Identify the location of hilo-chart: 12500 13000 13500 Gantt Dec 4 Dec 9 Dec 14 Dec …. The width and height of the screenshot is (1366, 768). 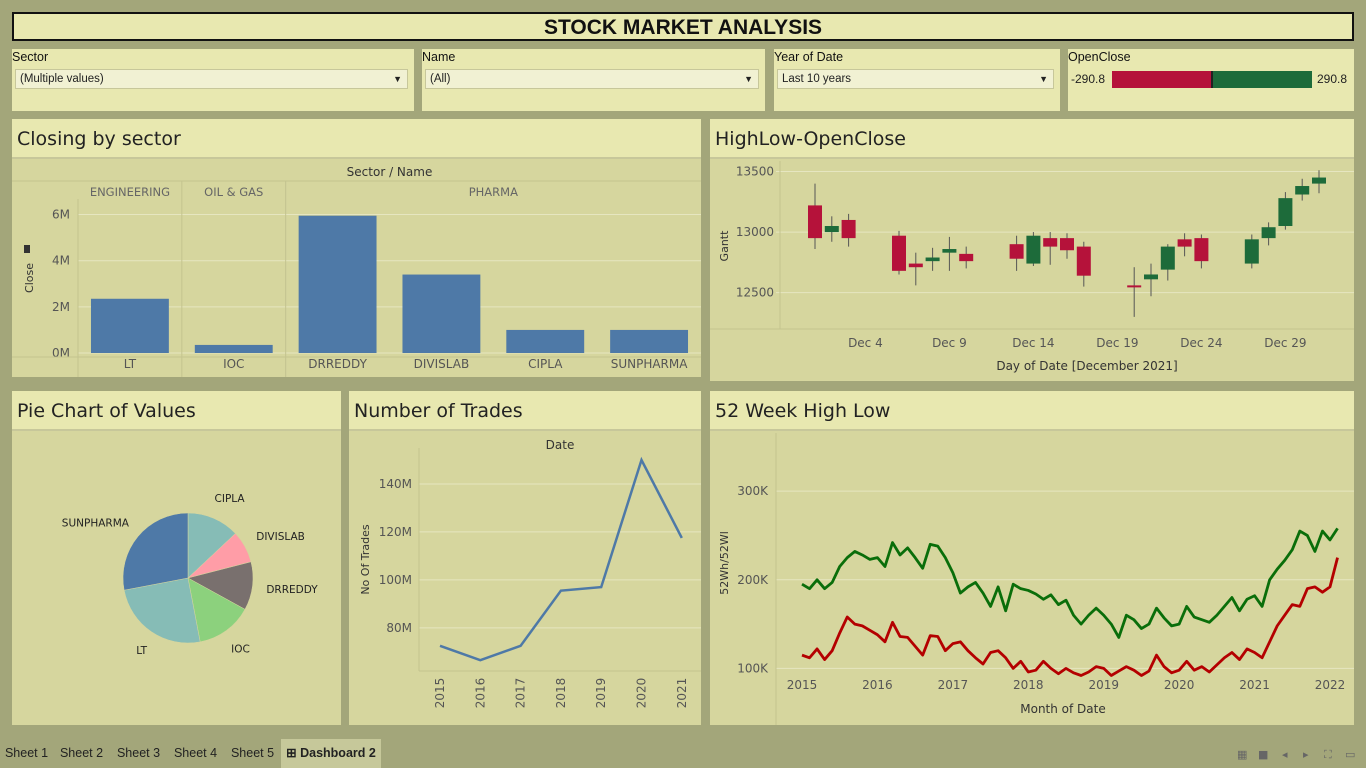
(1032, 267).